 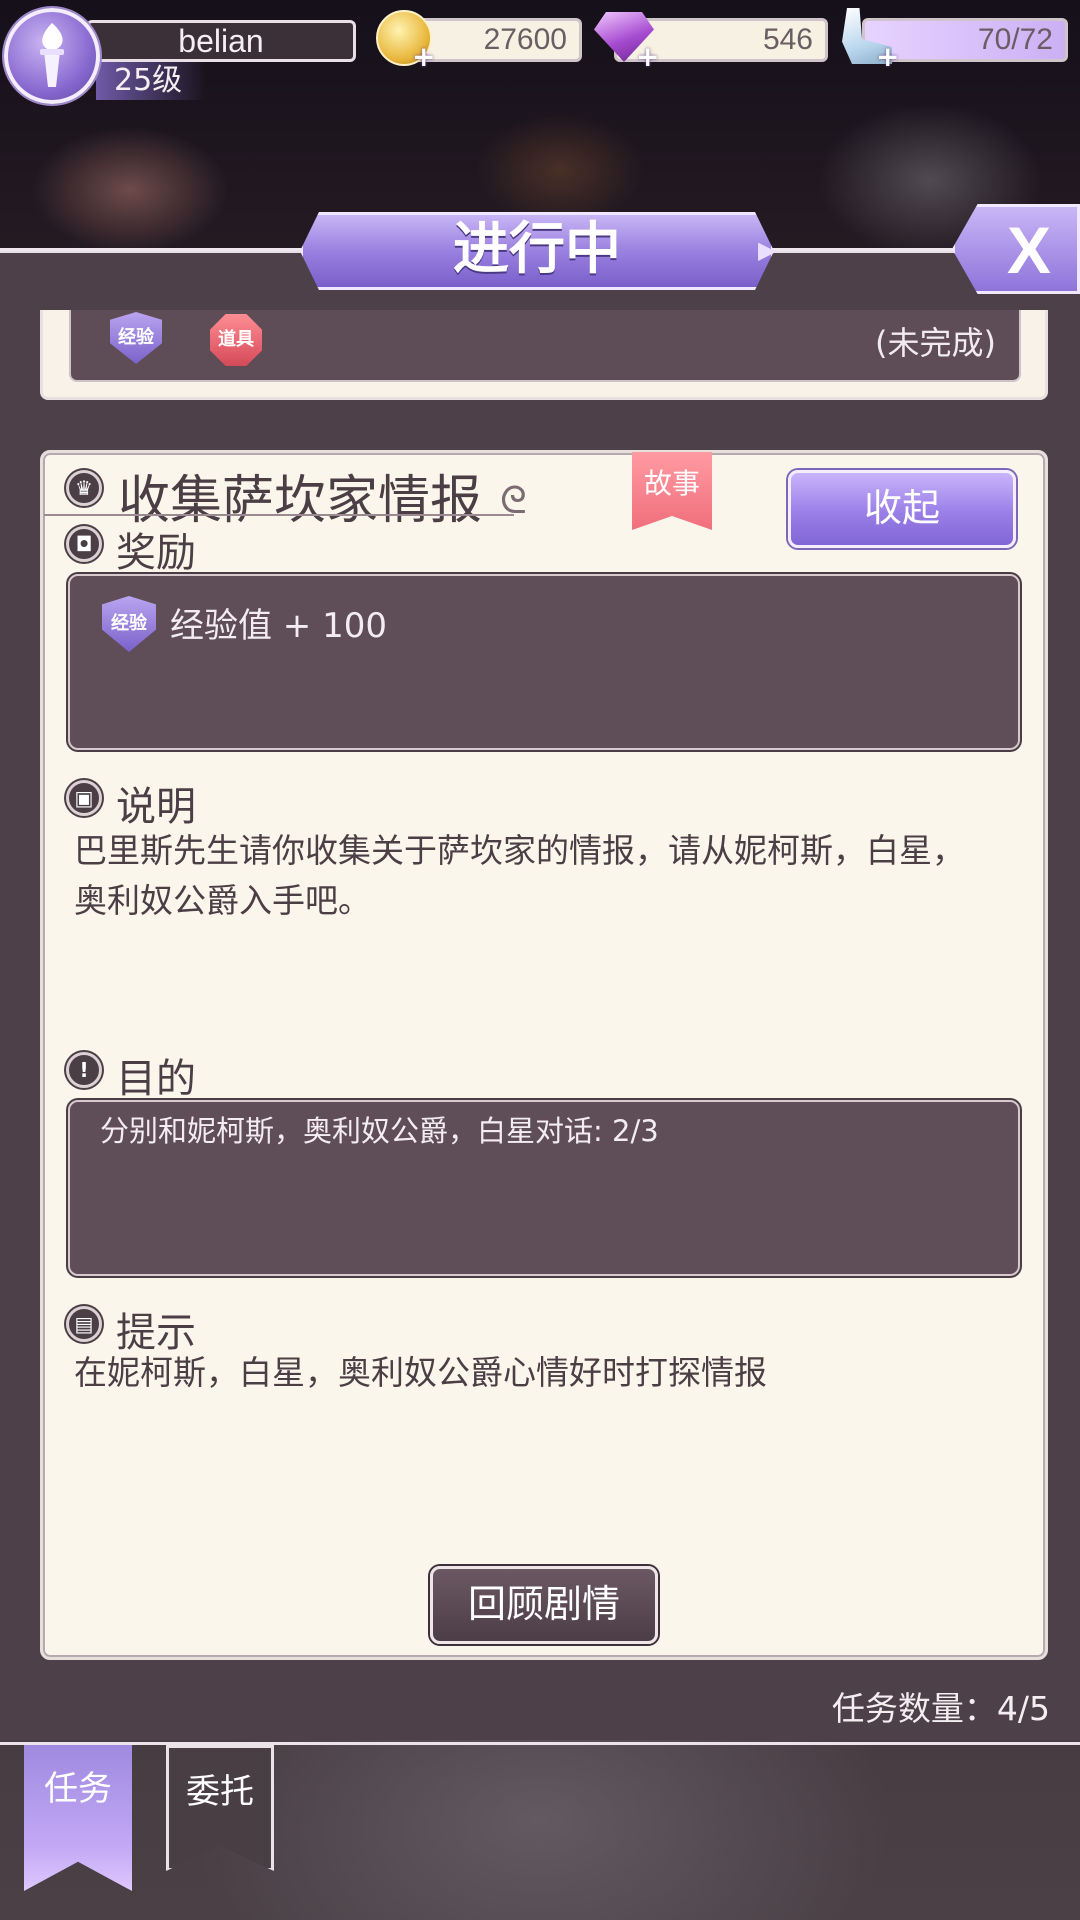 I want to click on avatar, so click(x=52, y=56).